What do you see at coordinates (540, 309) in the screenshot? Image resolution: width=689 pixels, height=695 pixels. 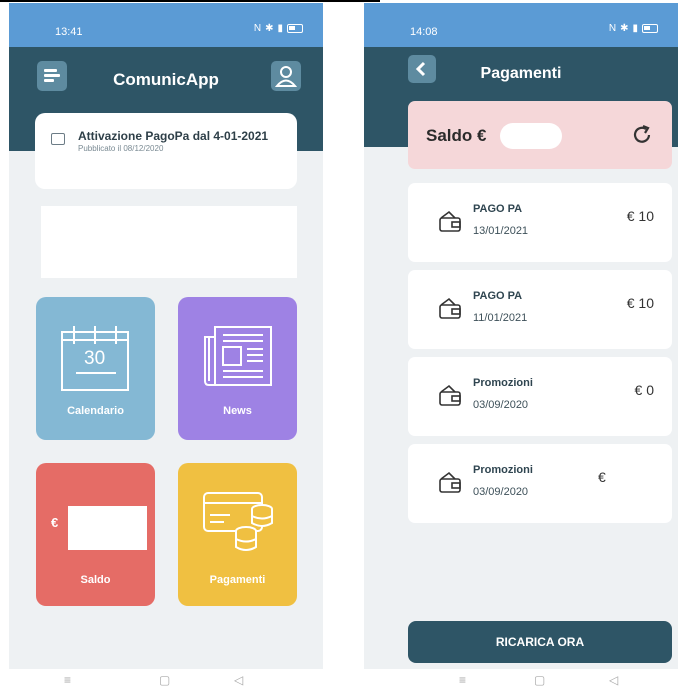 I see `transaction-row: PAGO PA 11/01/2021 € 10` at bounding box center [540, 309].